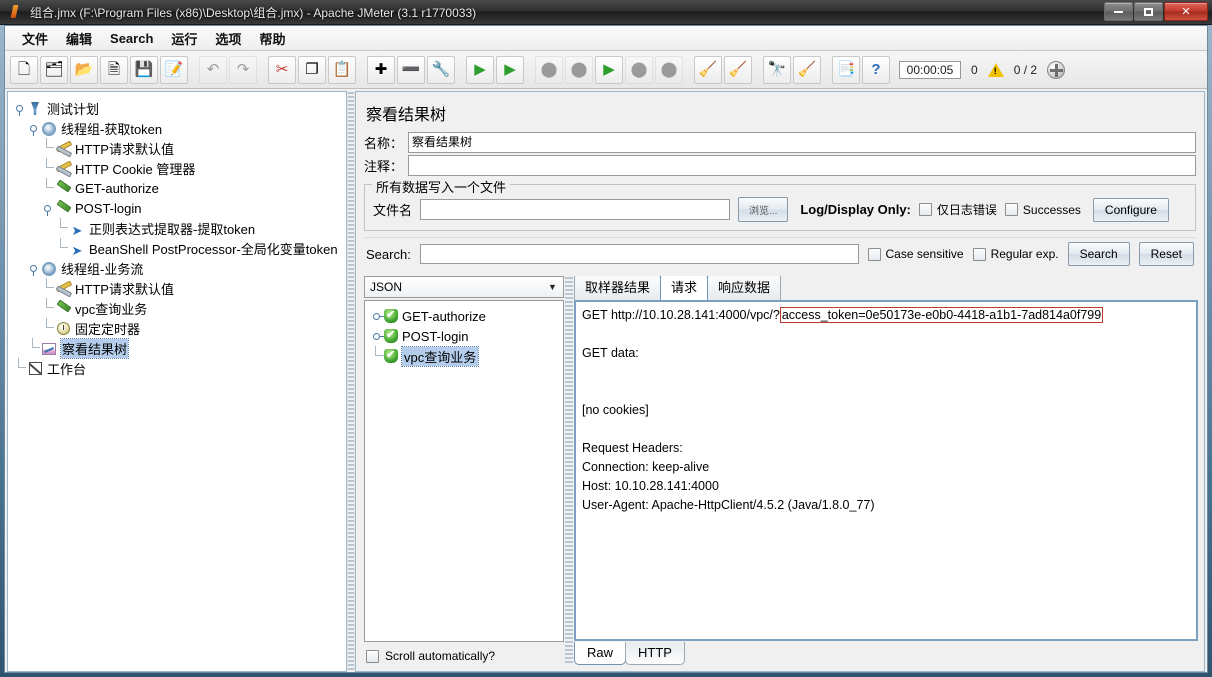  Describe the element at coordinates (177, 368) in the screenshot. I see `tree-node: 工作台` at that location.